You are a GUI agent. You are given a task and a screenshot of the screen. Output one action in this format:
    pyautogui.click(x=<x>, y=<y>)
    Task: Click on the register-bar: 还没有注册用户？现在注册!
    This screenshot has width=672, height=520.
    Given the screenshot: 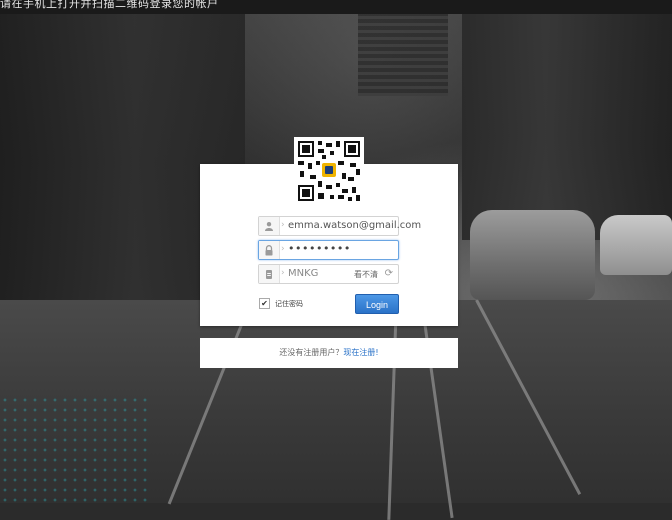 What is the action you would take?
    pyautogui.click(x=329, y=353)
    